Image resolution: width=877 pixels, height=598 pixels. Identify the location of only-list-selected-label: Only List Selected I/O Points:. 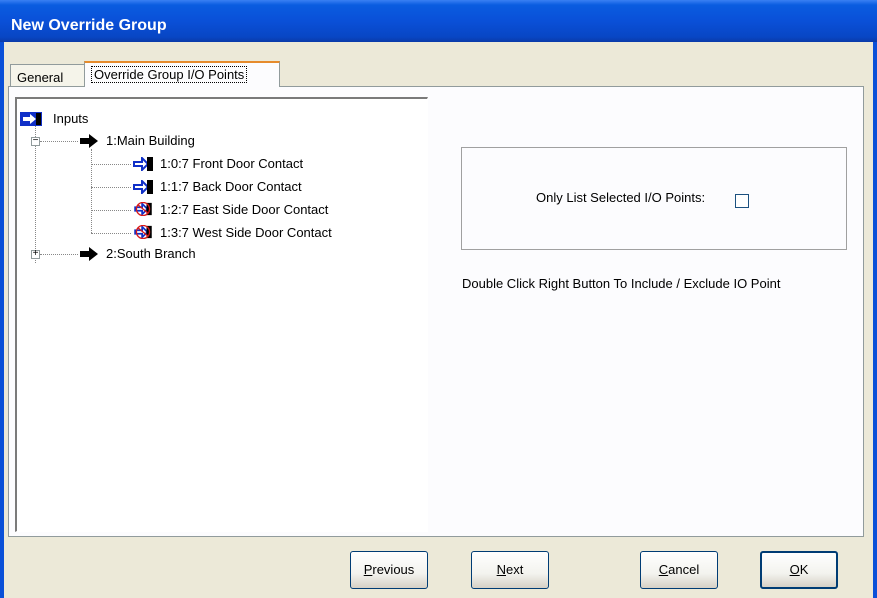
(621, 197).